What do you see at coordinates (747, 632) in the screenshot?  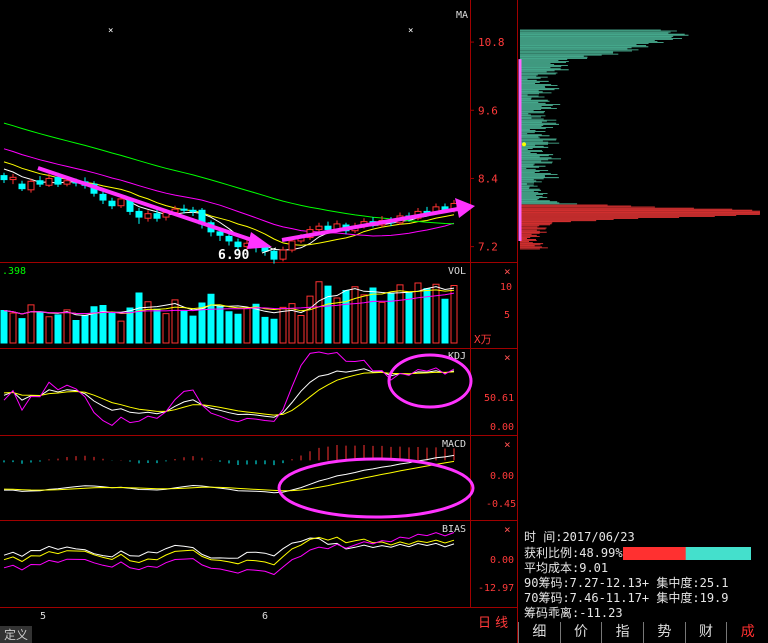 I see `tab-chips: 成` at bounding box center [747, 632].